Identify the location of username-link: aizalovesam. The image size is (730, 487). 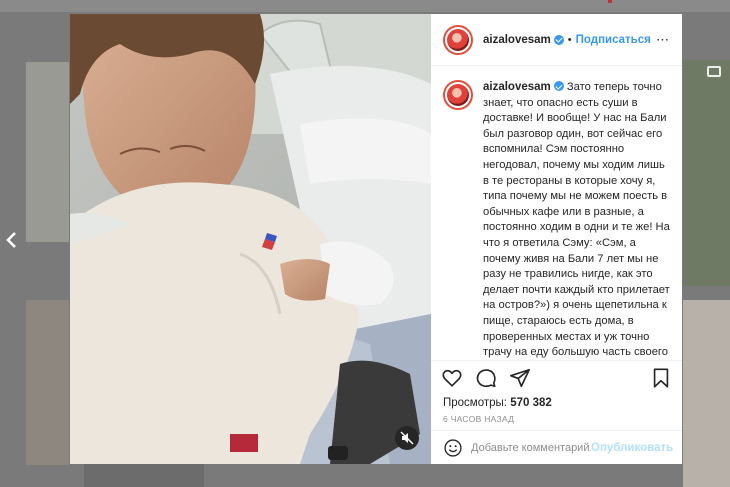
(517, 40).